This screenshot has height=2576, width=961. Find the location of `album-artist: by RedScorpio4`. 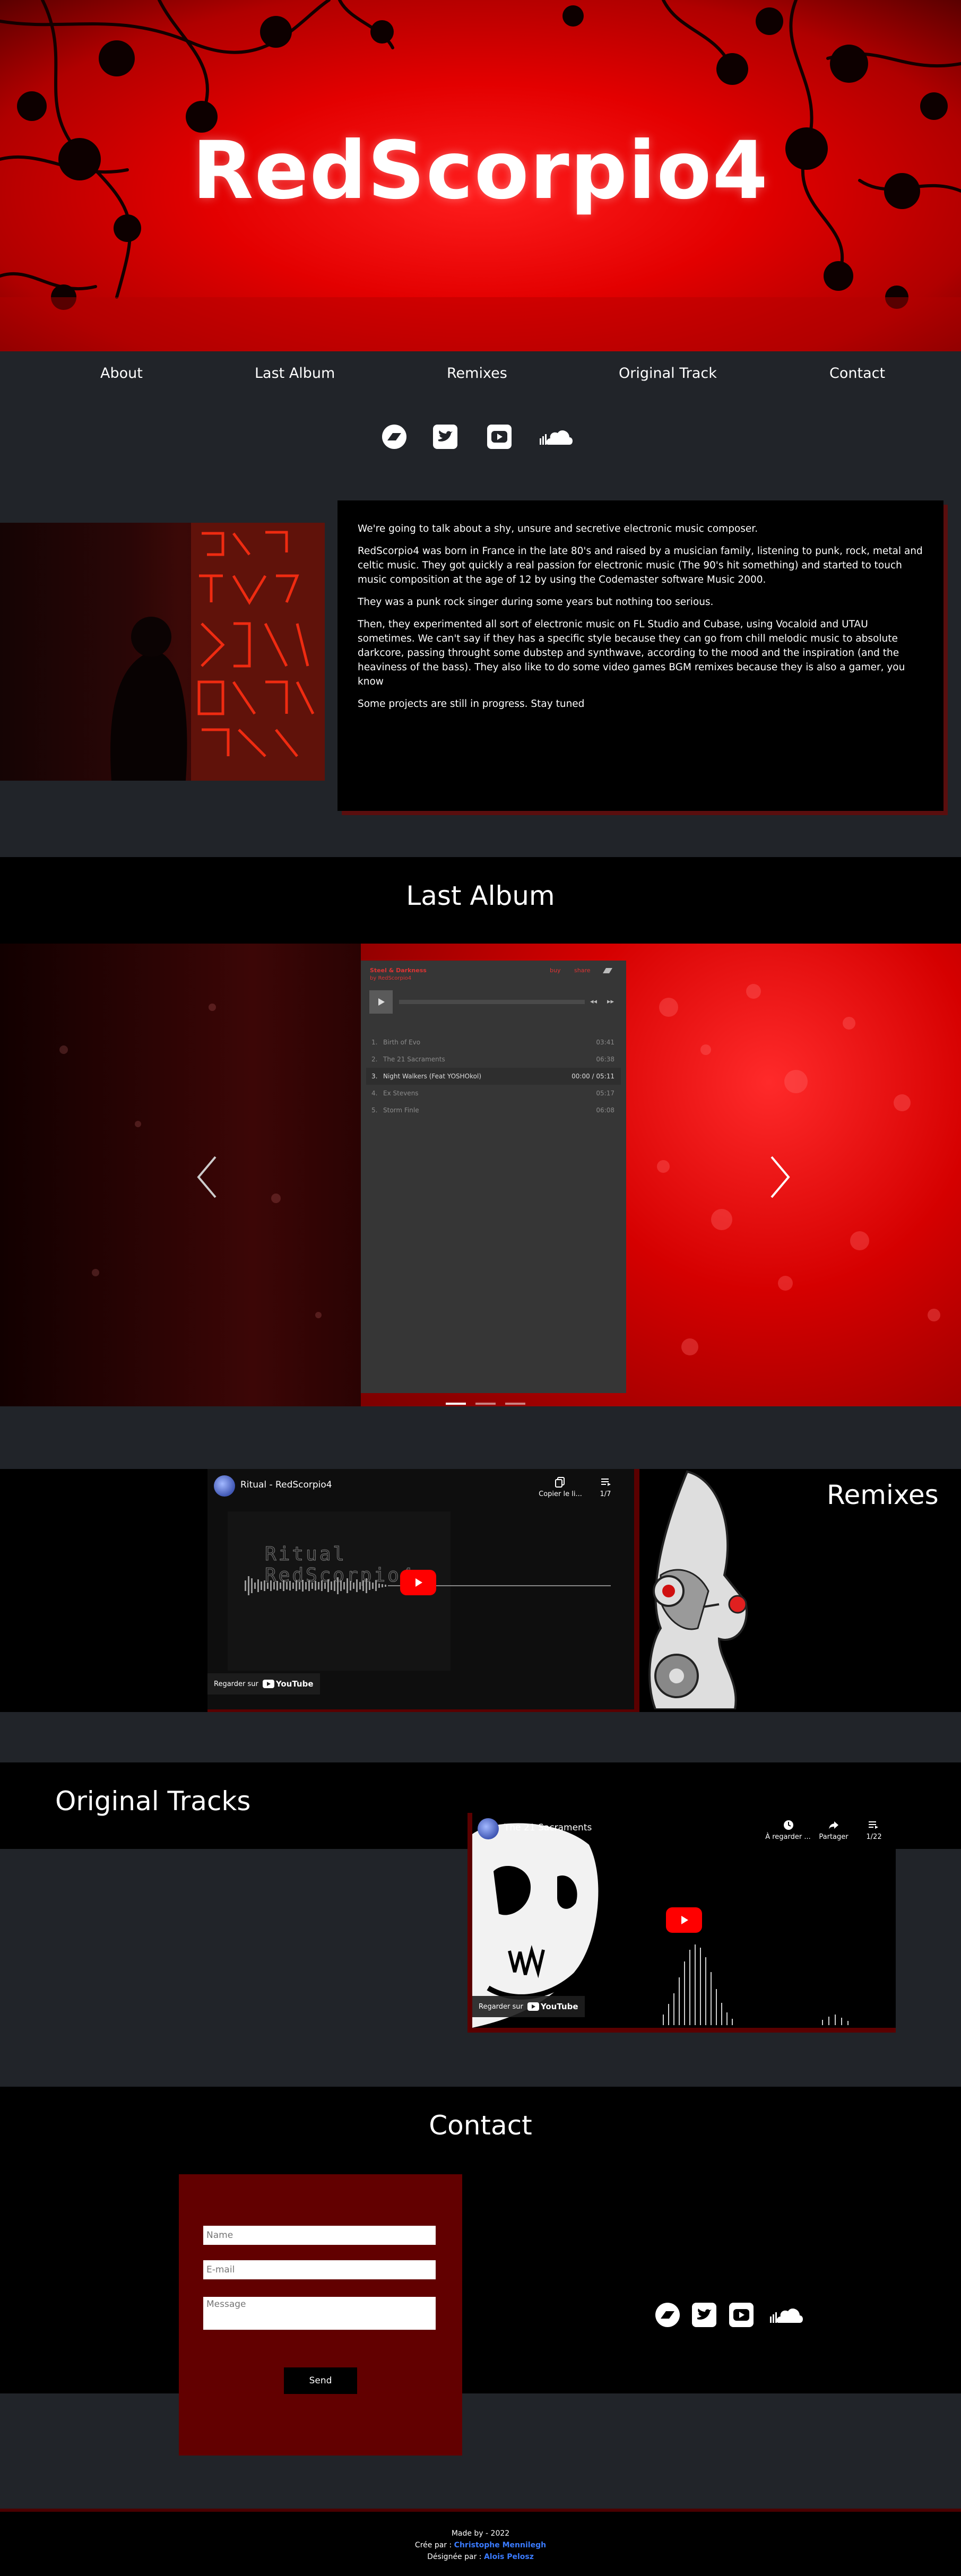

album-artist: by RedScorpio4 is located at coordinates (390, 978).